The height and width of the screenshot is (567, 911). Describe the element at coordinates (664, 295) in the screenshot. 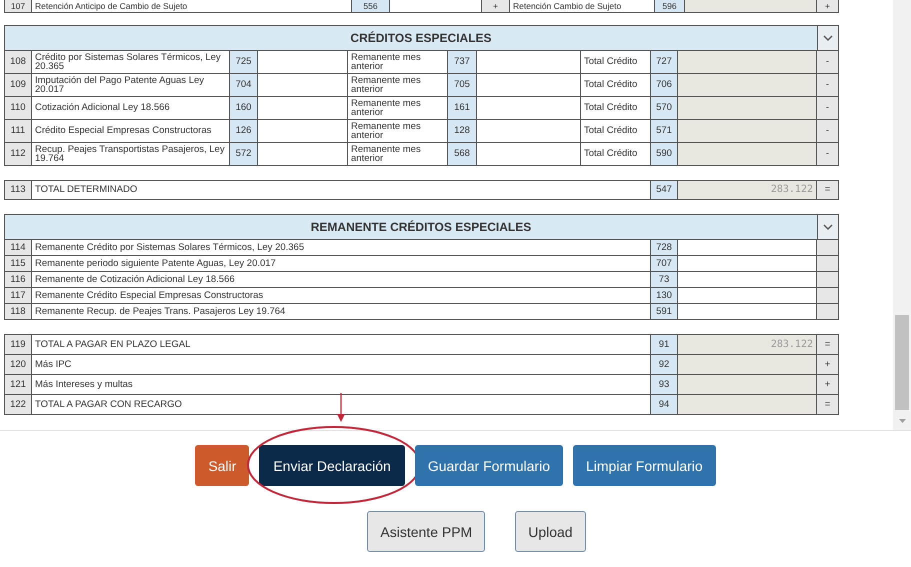

I see `field-code: 130` at that location.